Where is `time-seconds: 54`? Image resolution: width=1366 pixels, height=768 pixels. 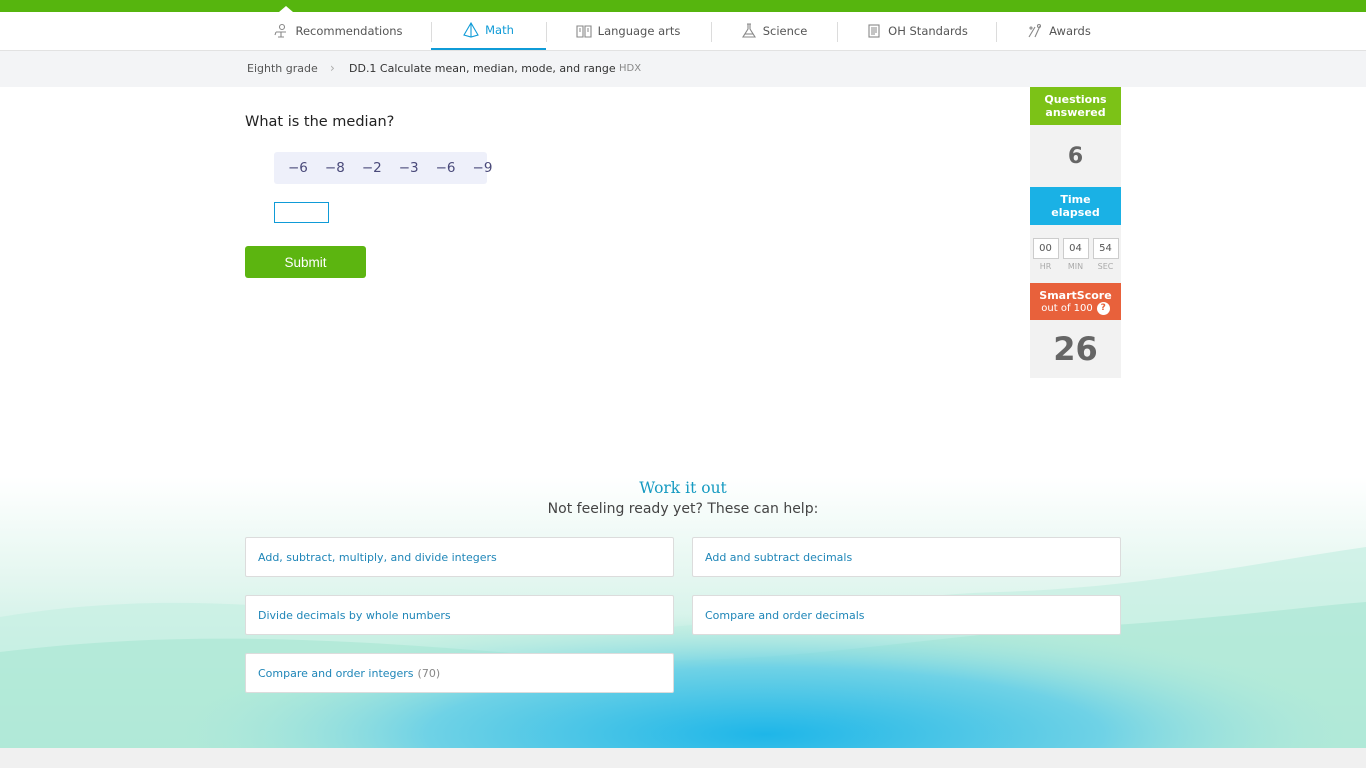 time-seconds: 54 is located at coordinates (1105, 248).